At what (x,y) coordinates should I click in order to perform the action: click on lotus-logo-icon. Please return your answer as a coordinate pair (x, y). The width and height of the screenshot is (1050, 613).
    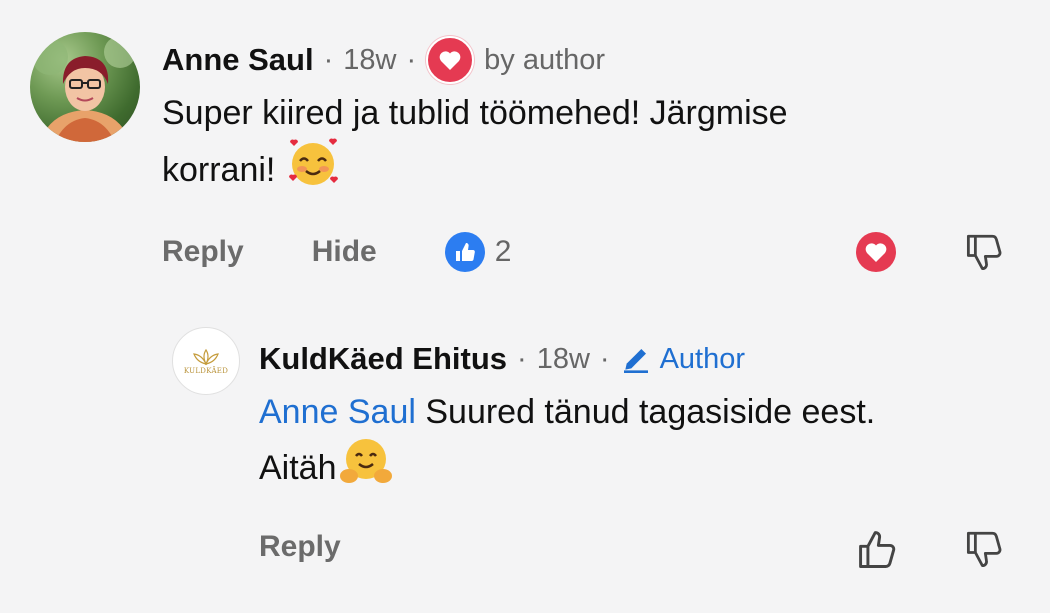
    Looking at the image, I should click on (206, 356).